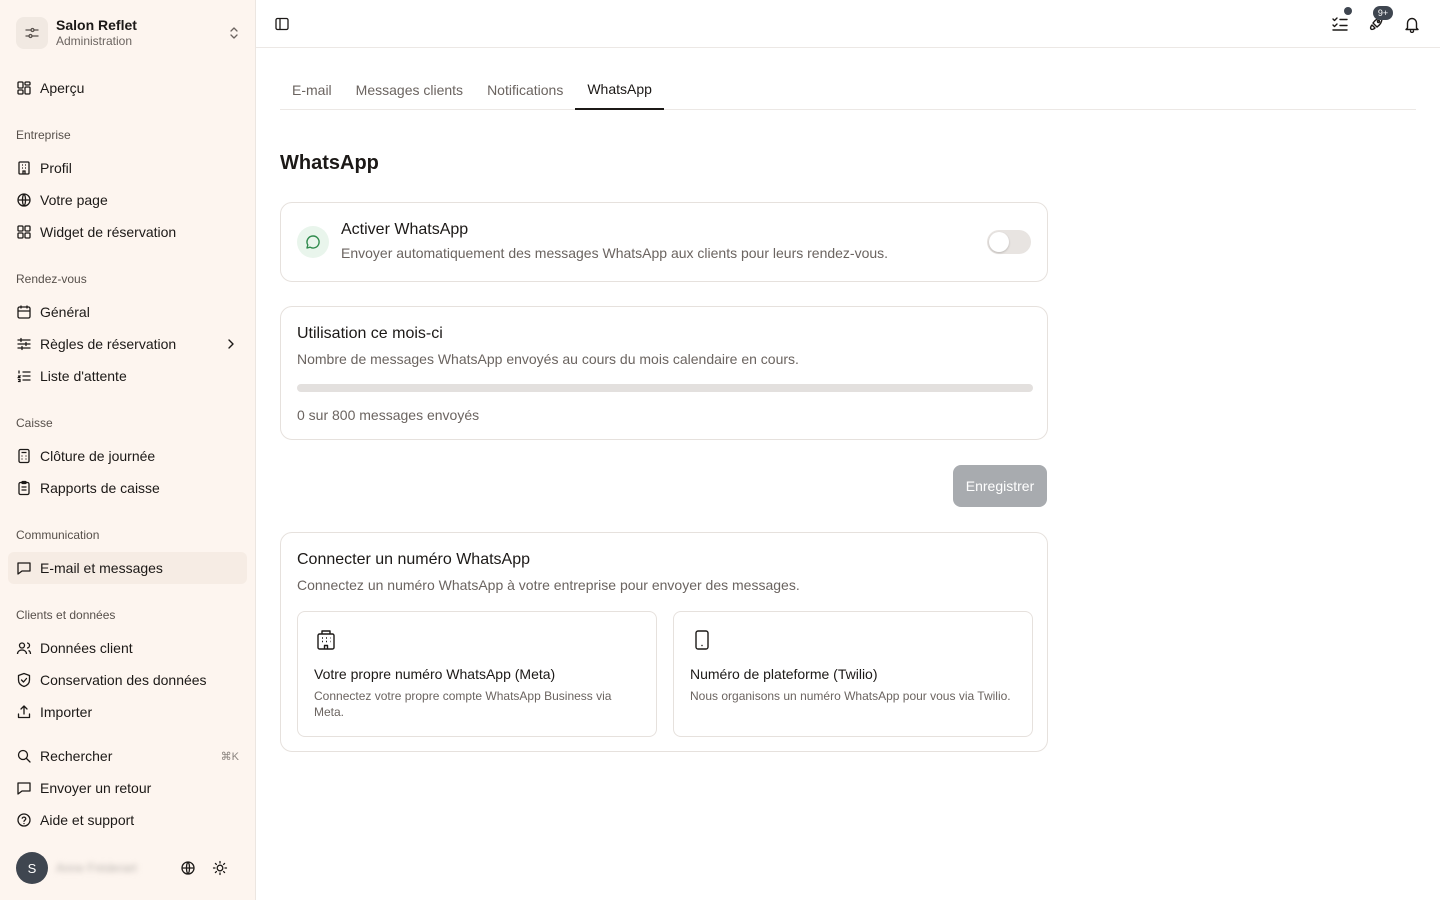  I want to click on sidebar-item-label: Importer, so click(66, 712).